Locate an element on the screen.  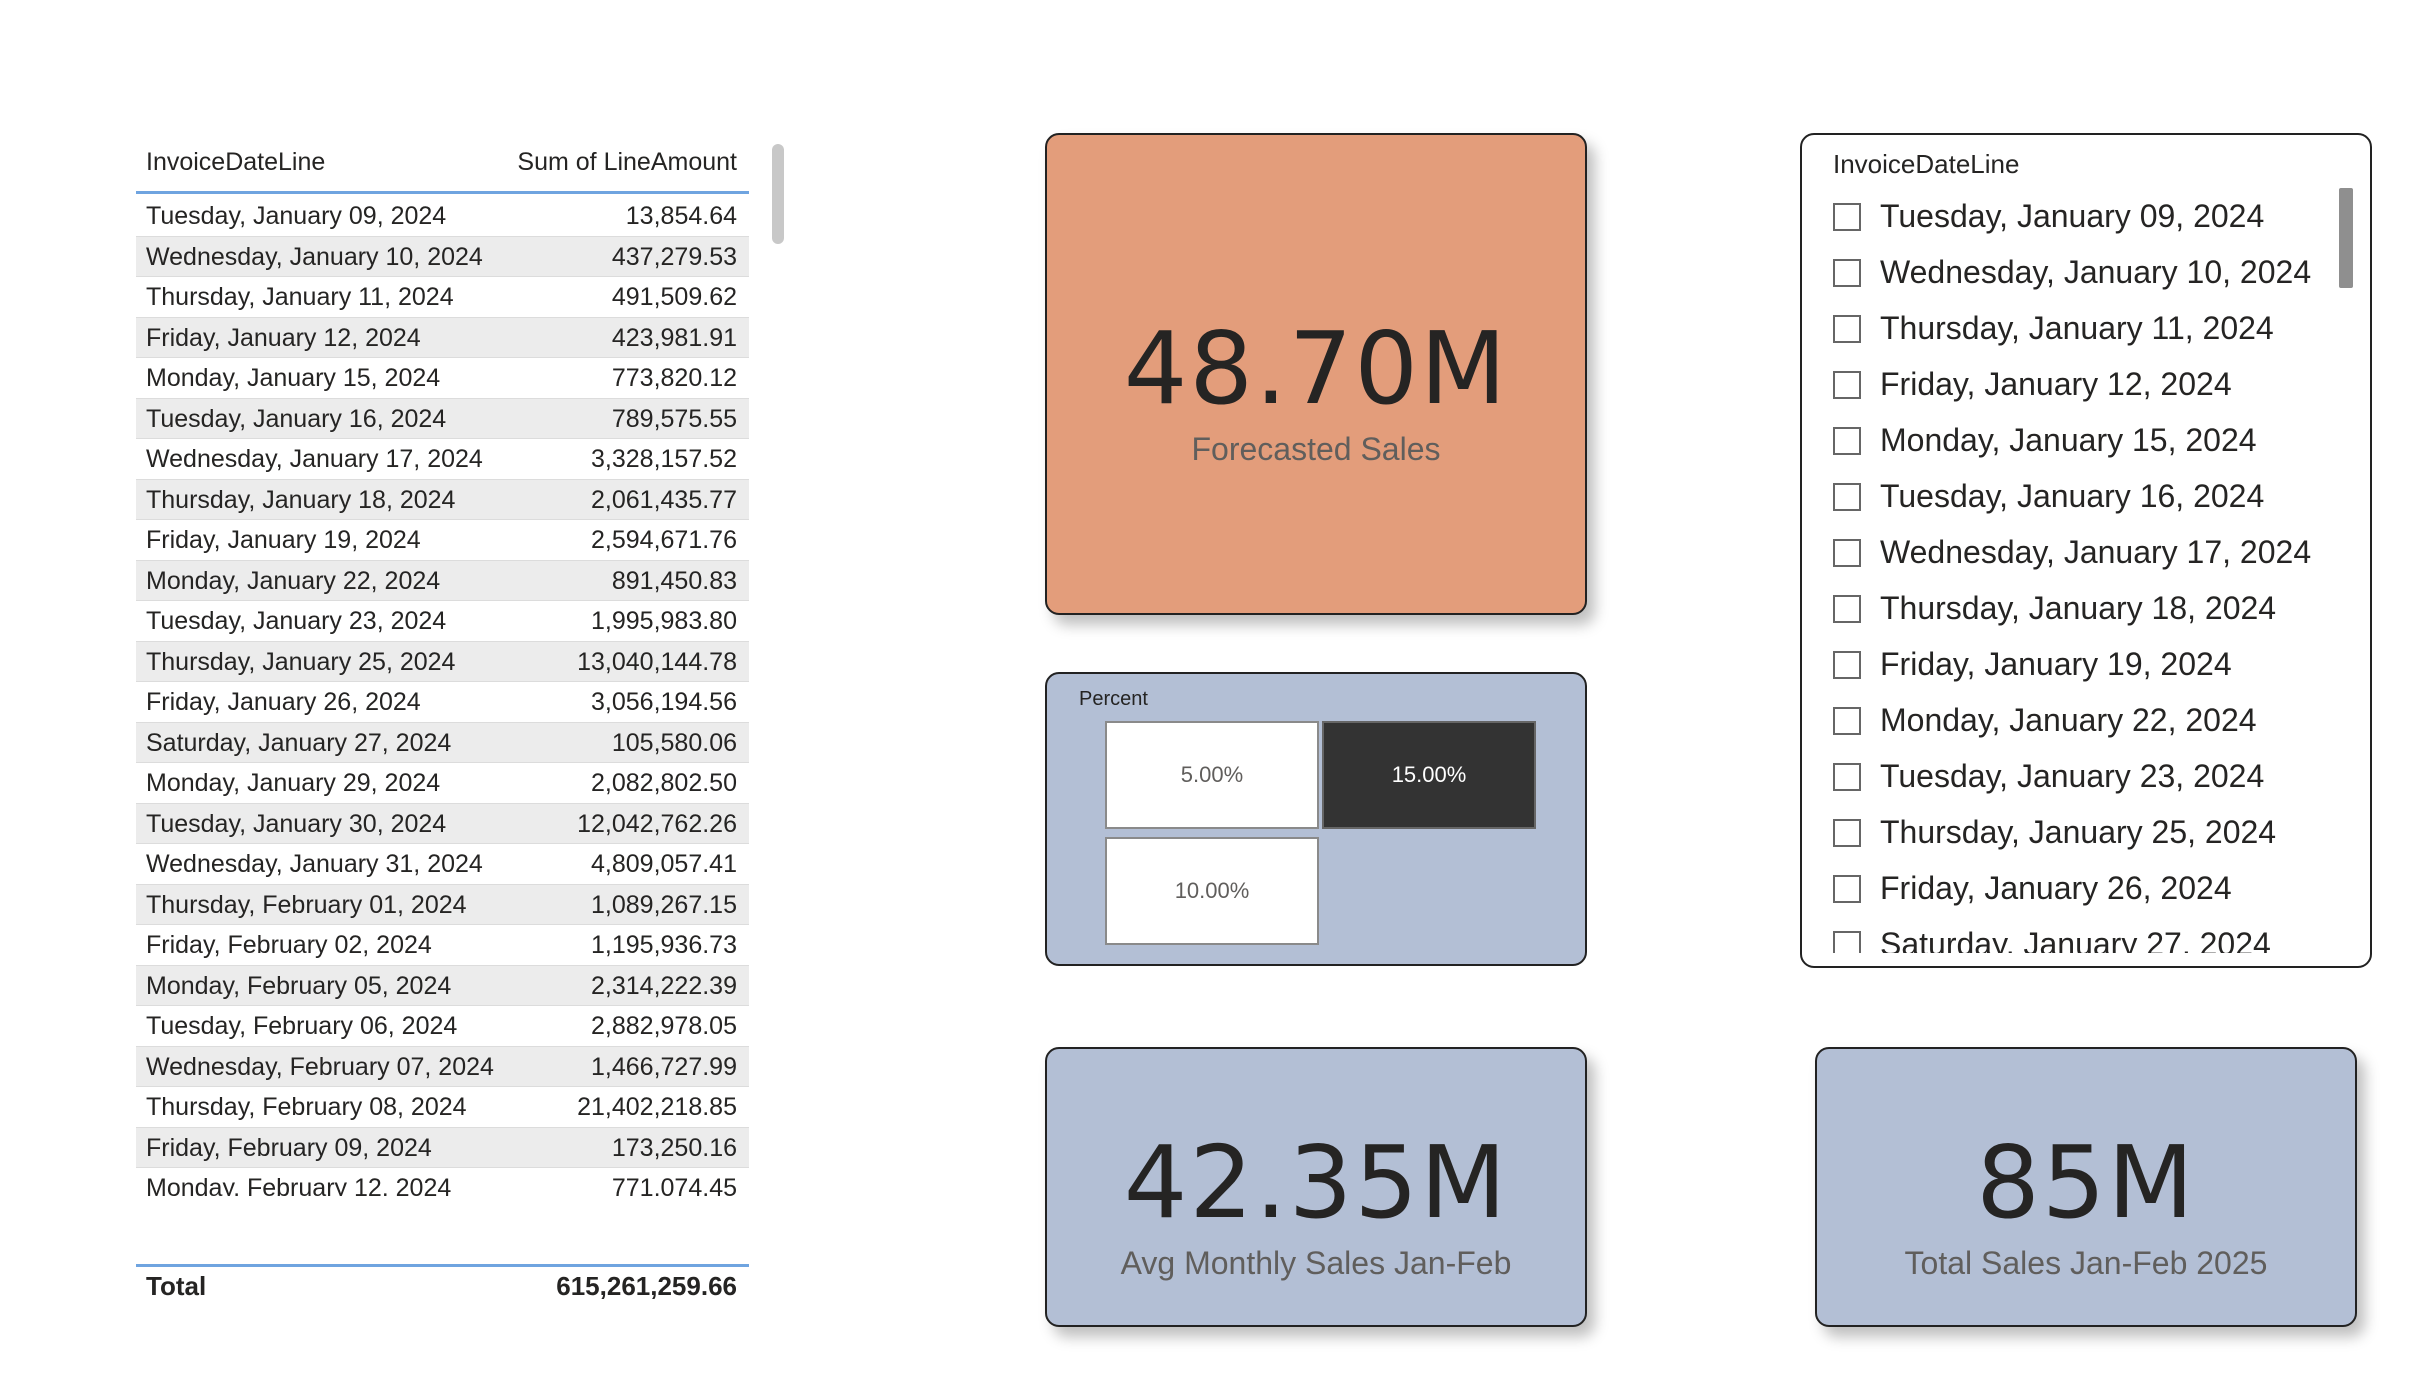
cell-amount: 2,594,671.76 is located at coordinates (664, 540).